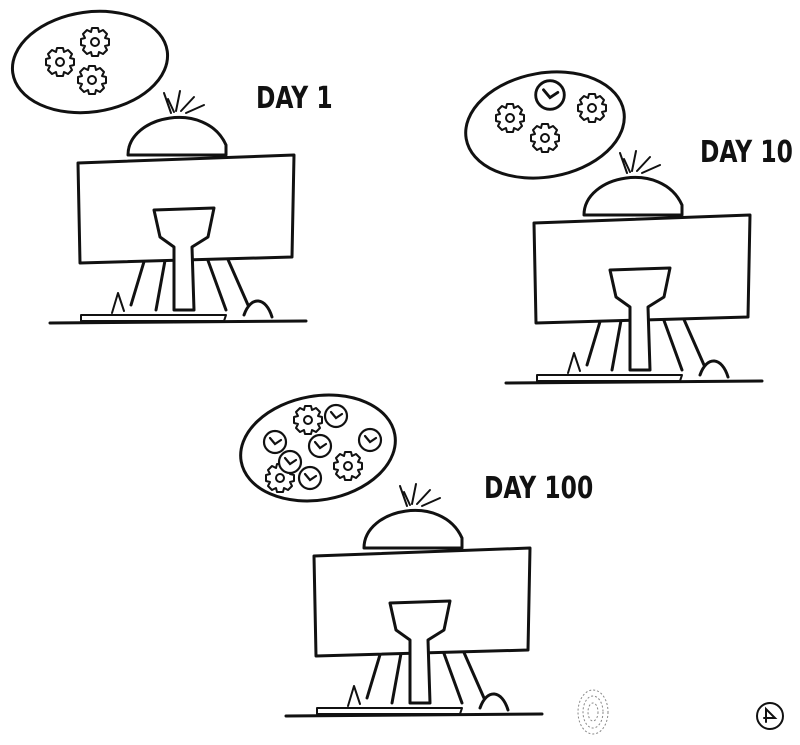  Describe the element at coordinates (593, 712) in the screenshot. I see `thumbprint-icon` at that location.